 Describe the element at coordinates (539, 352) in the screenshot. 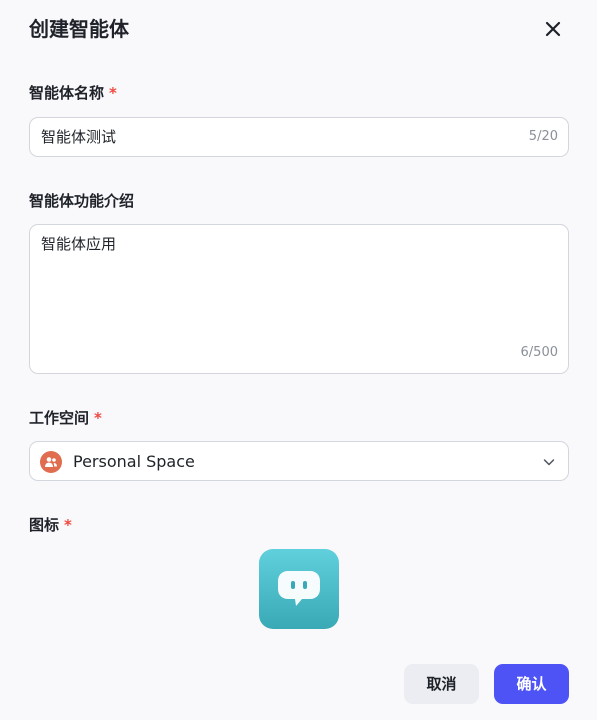

I see `description-counter: 6/500` at that location.